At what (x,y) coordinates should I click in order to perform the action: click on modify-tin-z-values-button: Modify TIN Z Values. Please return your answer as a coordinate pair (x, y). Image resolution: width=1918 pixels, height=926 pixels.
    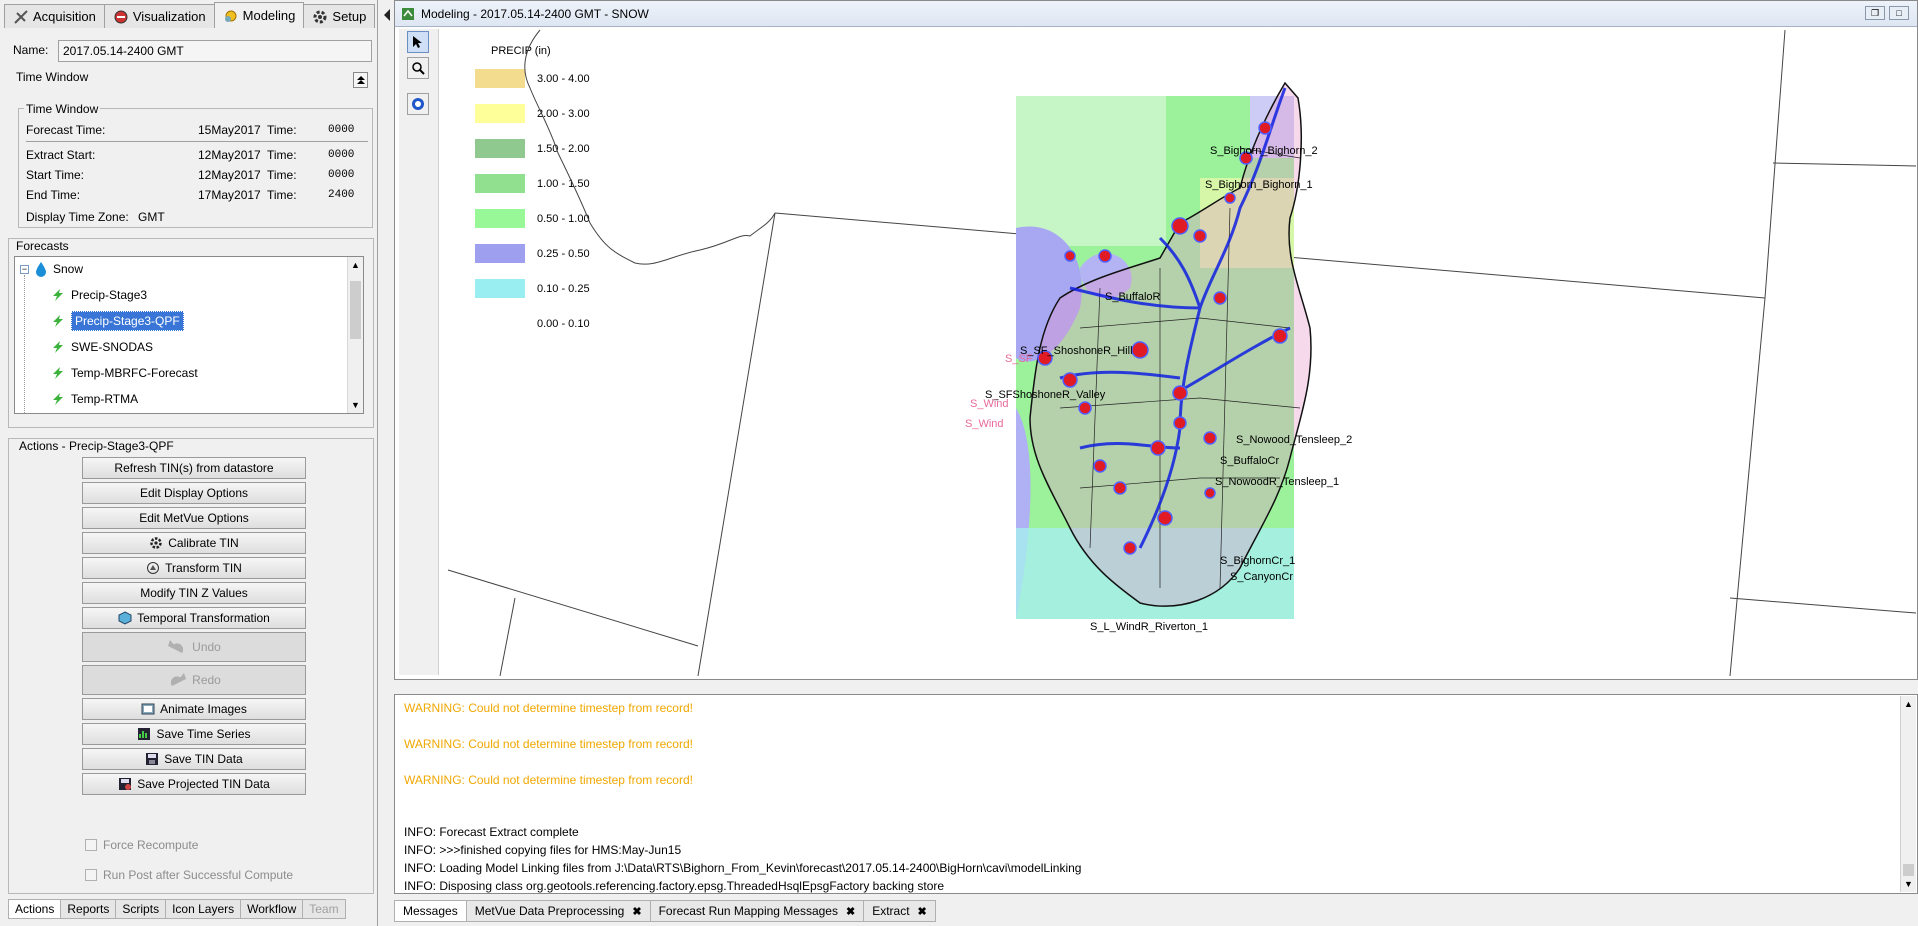
    Looking at the image, I should click on (194, 593).